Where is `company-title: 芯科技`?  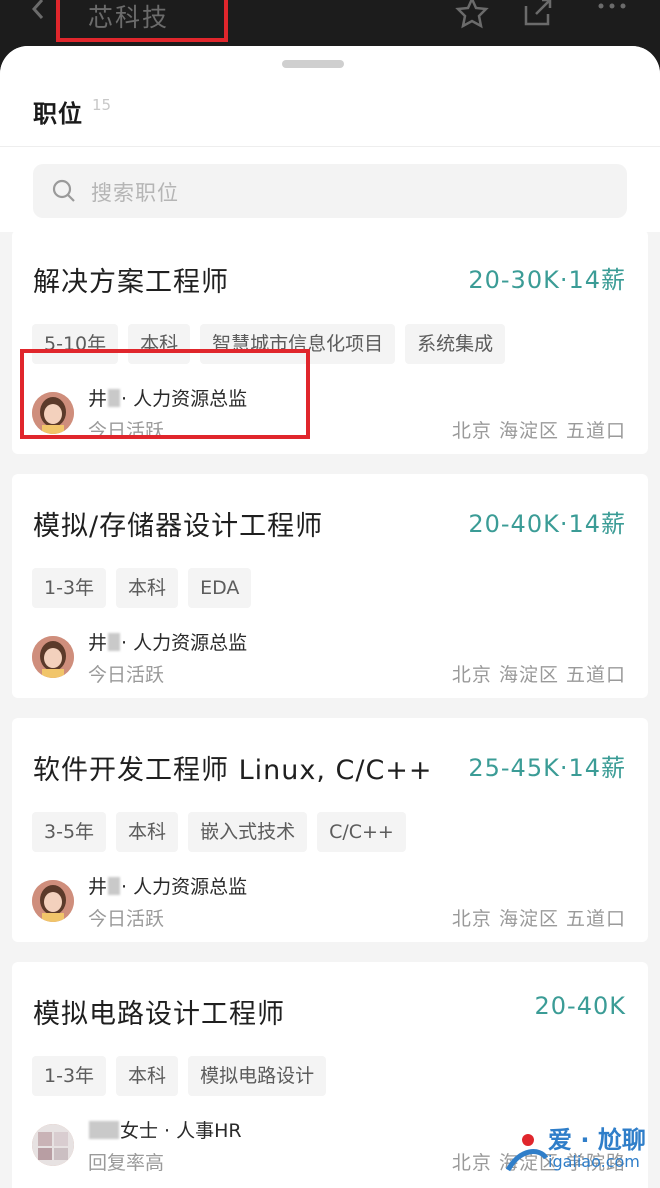
company-title: 芯科技 is located at coordinates (142, 21).